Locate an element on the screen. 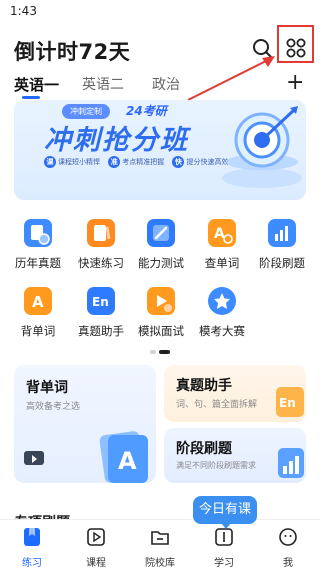  banner-tag: 准考点精准把握 is located at coordinates (136, 162).